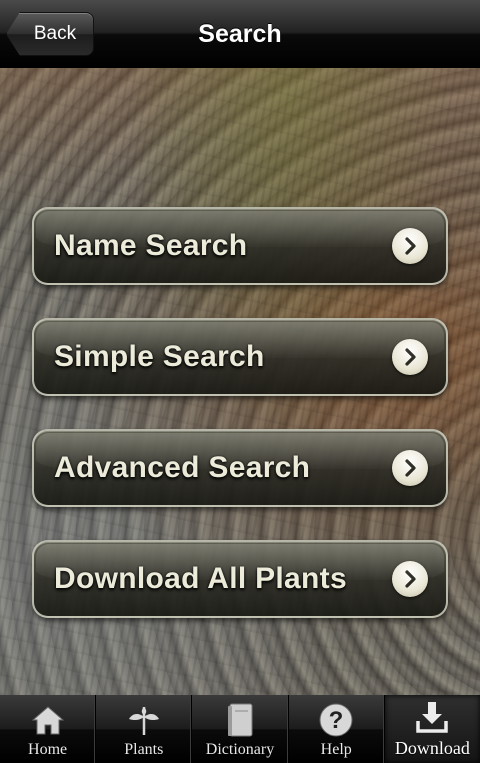  I want to click on navigation-bar: Back Search, so click(240, 34).